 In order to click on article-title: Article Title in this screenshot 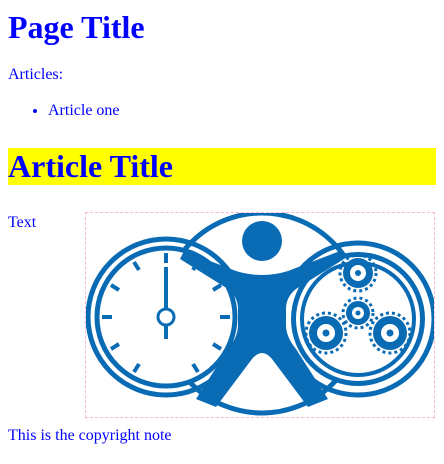, I will do `click(222, 166)`.